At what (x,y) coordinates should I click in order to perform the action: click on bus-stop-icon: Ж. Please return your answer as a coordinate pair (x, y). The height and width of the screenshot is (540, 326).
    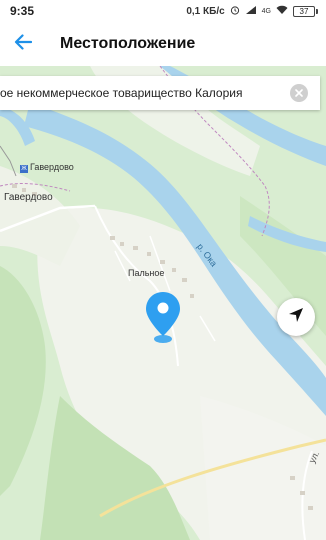
    Looking at the image, I should click on (24, 169).